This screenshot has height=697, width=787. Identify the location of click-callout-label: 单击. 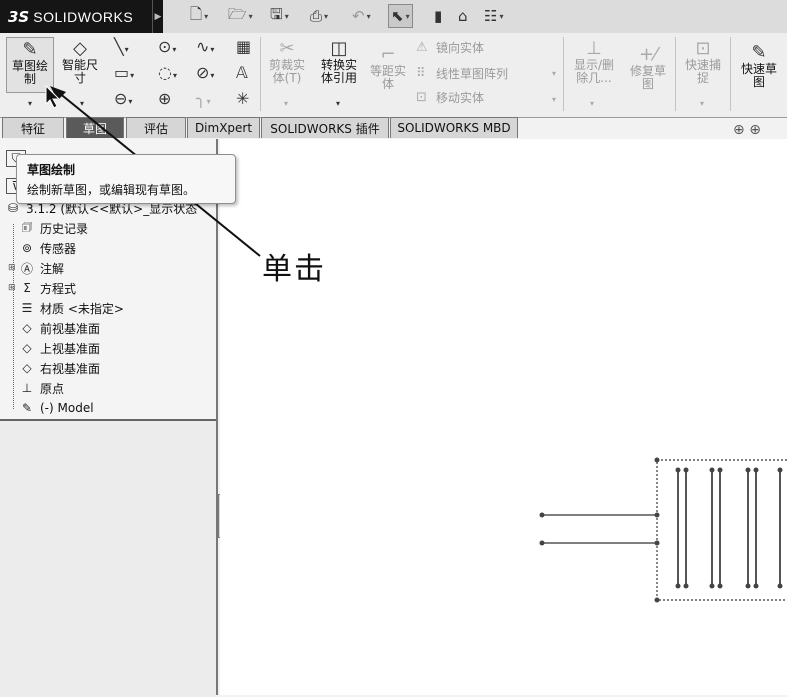
(294, 269).